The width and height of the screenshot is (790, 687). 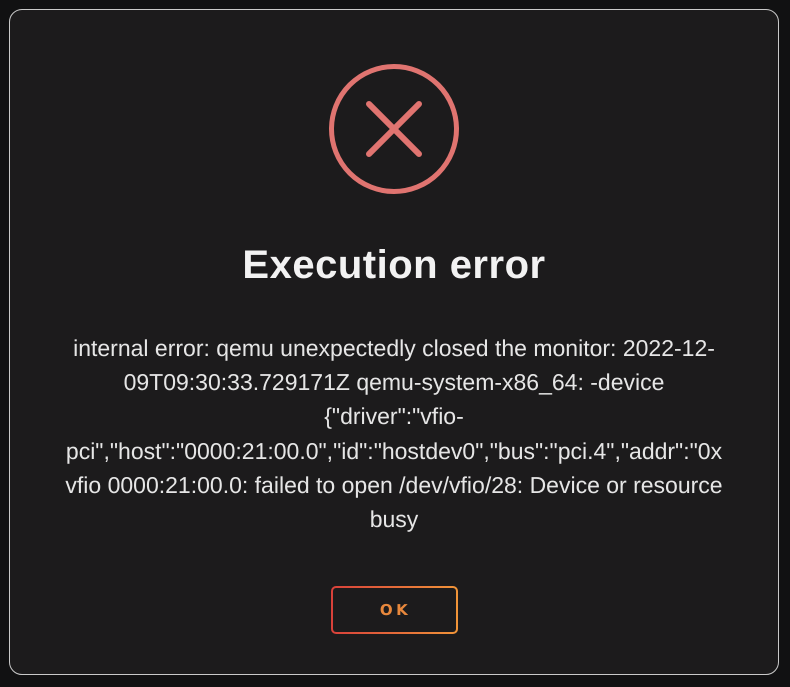 What do you see at coordinates (394, 610) in the screenshot?
I see `ok-button: OK` at bounding box center [394, 610].